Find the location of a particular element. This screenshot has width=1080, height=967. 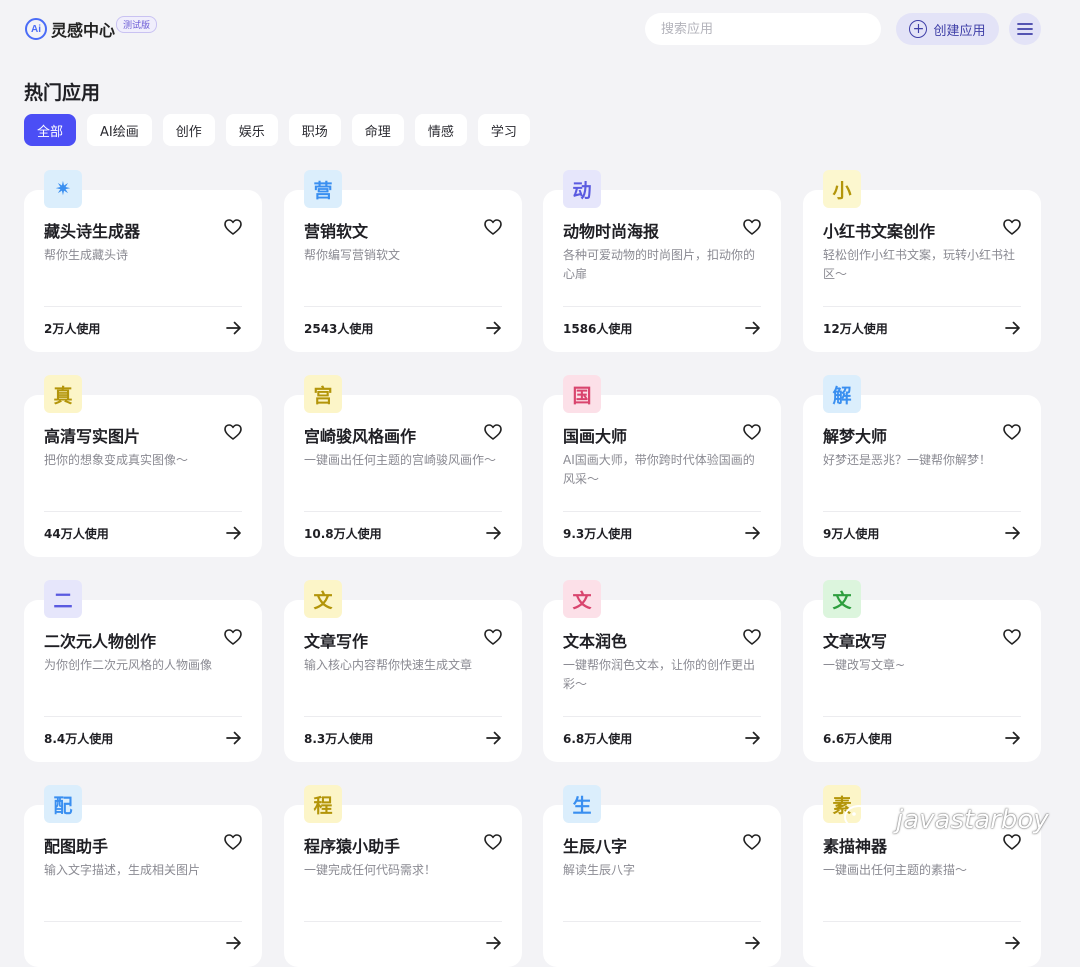

app-card: 营营销软文 帮你编写营销软文 2543人使用 is located at coordinates (403, 261).